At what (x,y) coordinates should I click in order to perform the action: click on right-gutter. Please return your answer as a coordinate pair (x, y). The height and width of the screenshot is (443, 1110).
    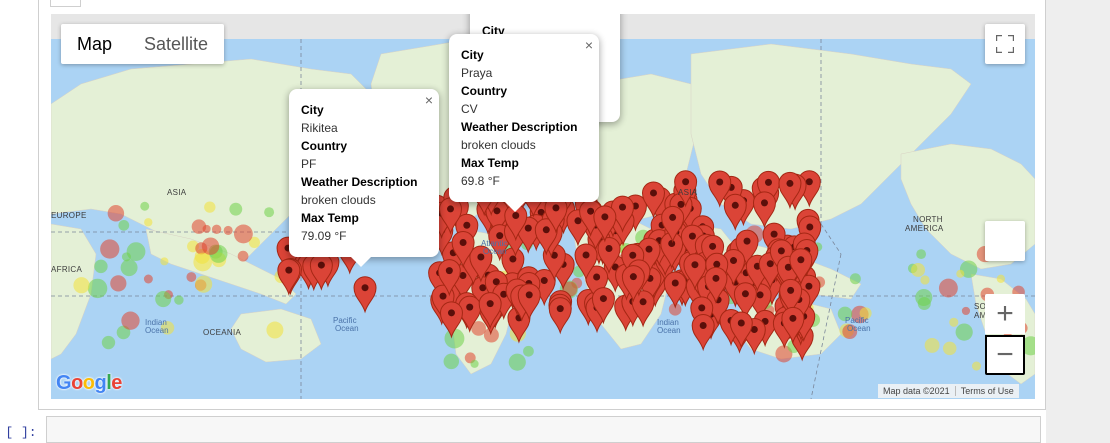
    Looking at the image, I should click on (1078, 221).